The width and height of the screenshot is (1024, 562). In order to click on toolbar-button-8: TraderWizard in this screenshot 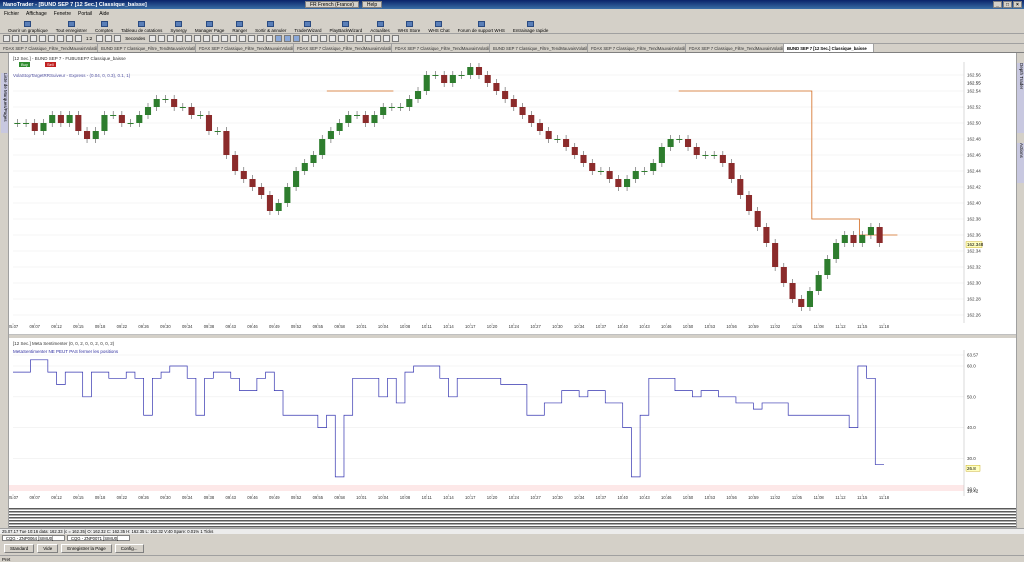, I will do `click(307, 25)`.